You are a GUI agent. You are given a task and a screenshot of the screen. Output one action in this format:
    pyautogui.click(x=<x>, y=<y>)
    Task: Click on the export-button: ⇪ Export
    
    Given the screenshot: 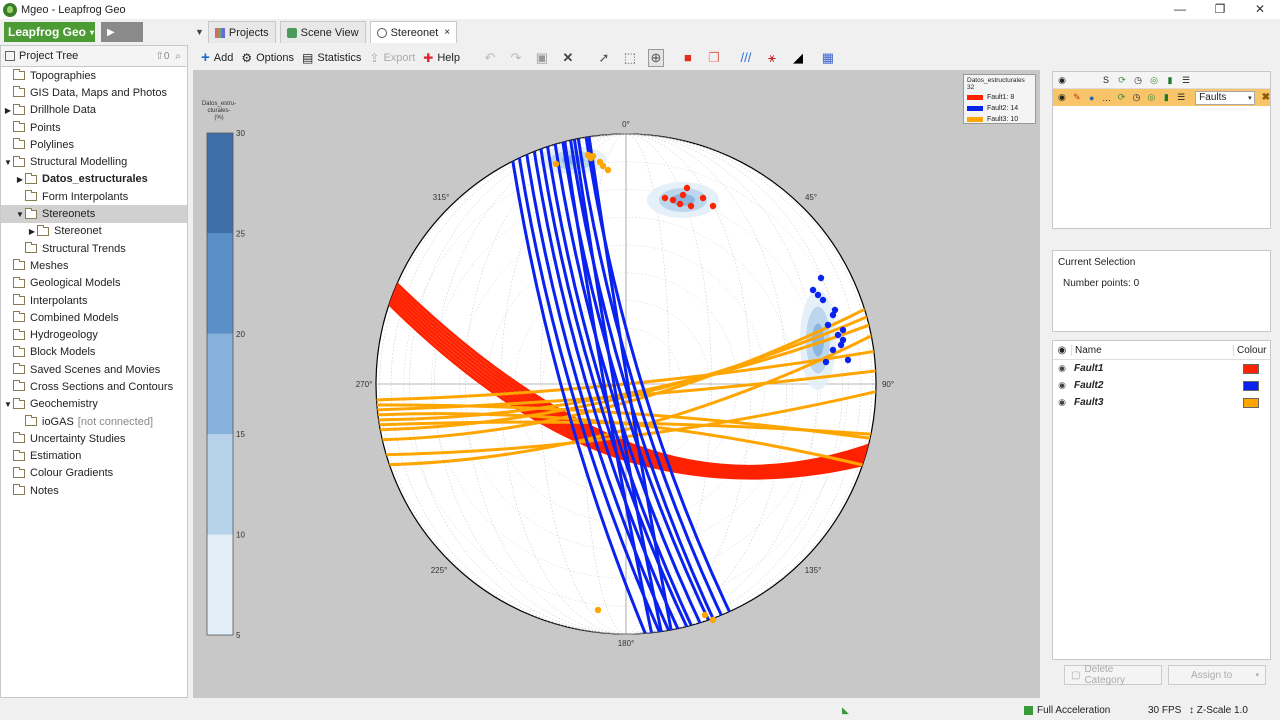 What is the action you would take?
    pyautogui.click(x=392, y=58)
    